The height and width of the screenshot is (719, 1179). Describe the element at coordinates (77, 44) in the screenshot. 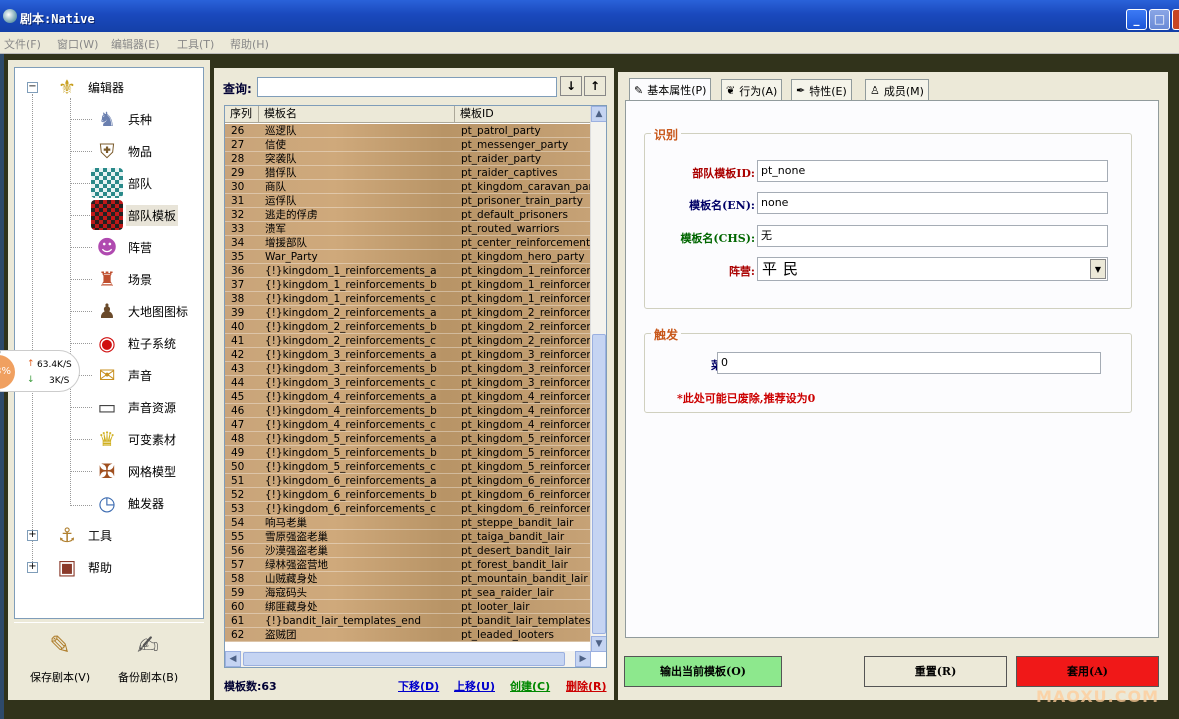

I see `menu-window: 窗口(W)` at that location.